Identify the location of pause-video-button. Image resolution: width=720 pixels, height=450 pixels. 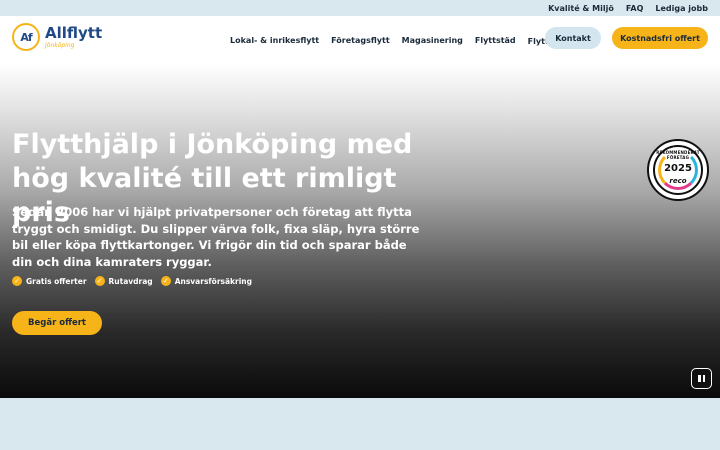
(701, 378).